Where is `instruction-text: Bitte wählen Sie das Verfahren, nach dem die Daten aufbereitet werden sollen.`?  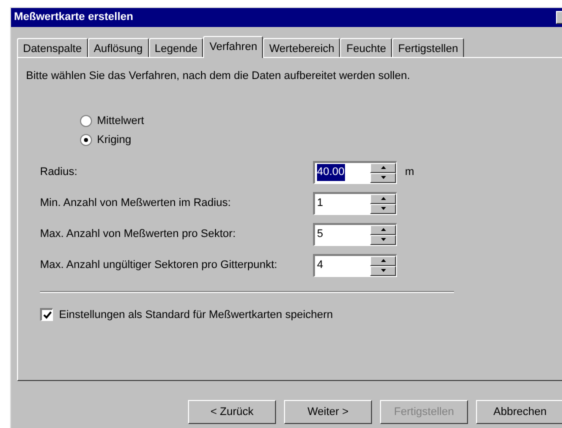 instruction-text: Bitte wählen Sie das Verfahren, nach dem die Daten aufbereitet werden sollen. is located at coordinates (219, 76).